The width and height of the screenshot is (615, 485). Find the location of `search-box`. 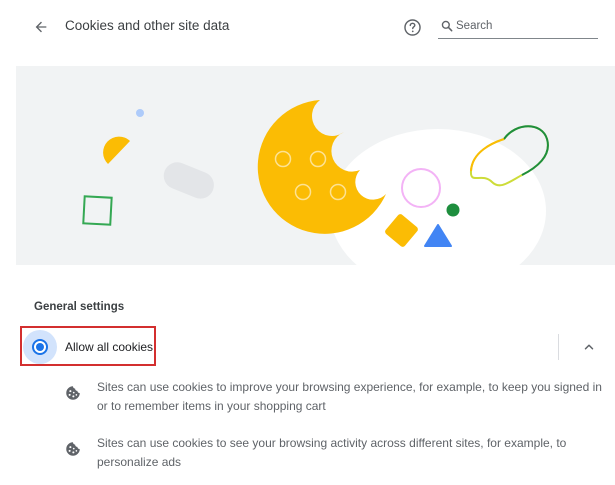

search-box is located at coordinates (518, 26).